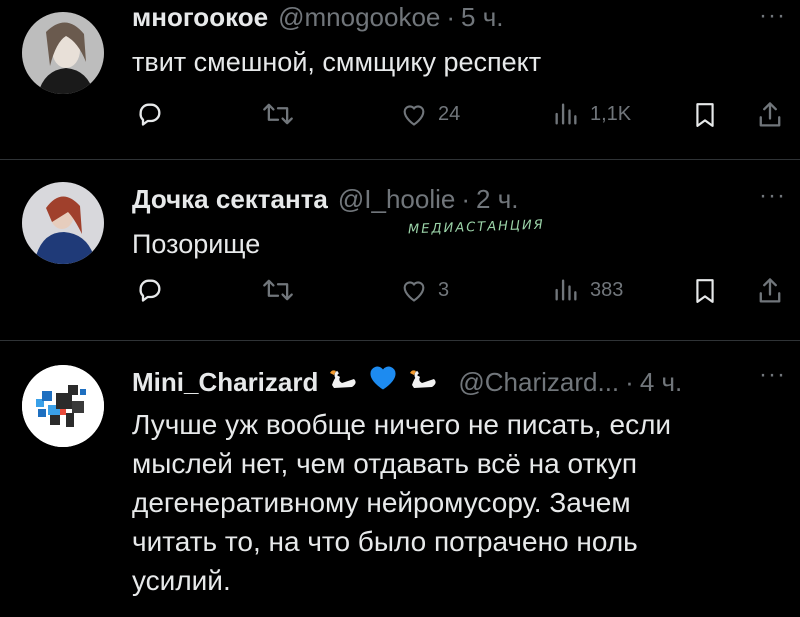 This screenshot has height=617, width=800. I want to click on timestamp: 2 ч., so click(497, 199).